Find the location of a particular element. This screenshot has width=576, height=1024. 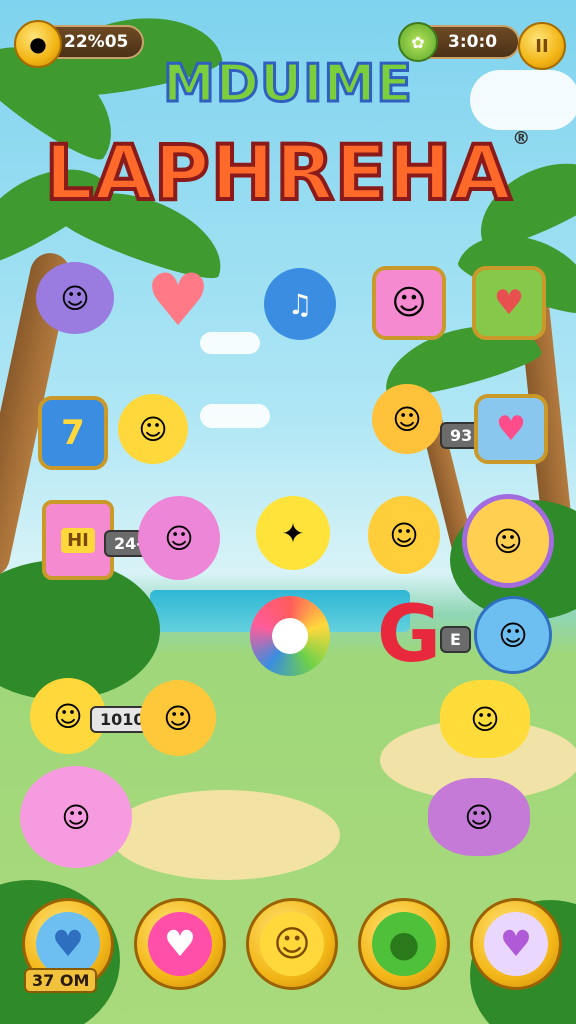

orange-creature-tile: ☺ is located at coordinates (407, 419).